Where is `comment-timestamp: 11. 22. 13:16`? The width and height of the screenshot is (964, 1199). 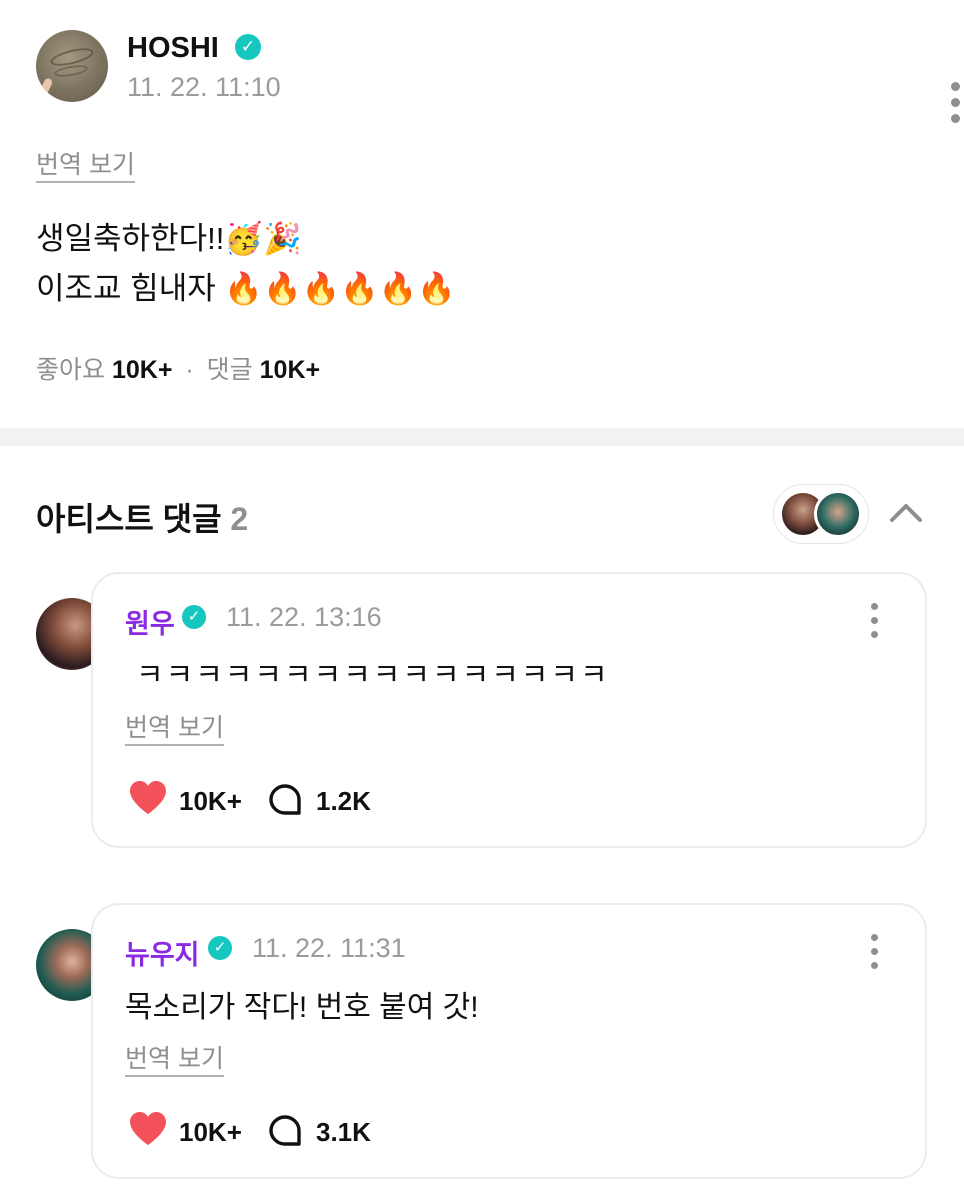 comment-timestamp: 11. 22. 13:16 is located at coordinates (304, 617).